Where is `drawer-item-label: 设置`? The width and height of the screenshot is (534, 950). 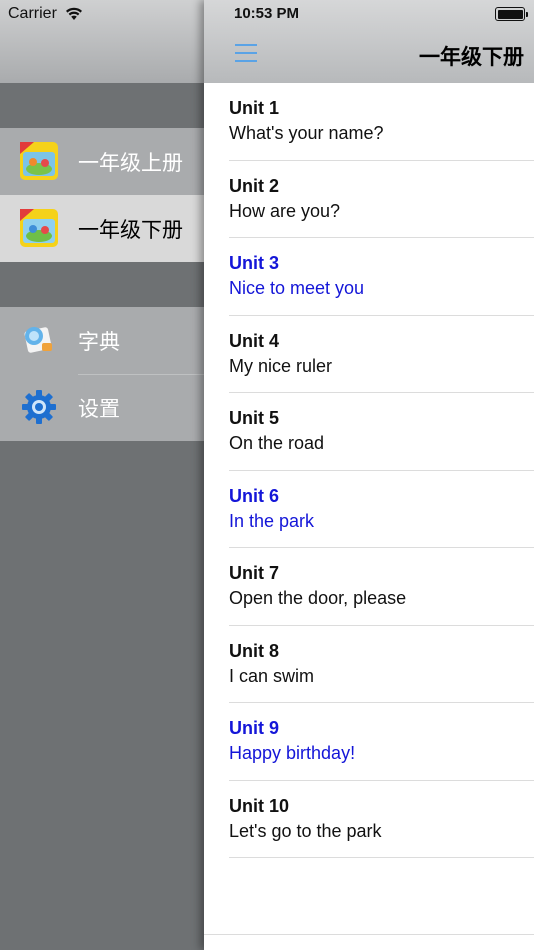 drawer-item-label: 设置 is located at coordinates (99, 409).